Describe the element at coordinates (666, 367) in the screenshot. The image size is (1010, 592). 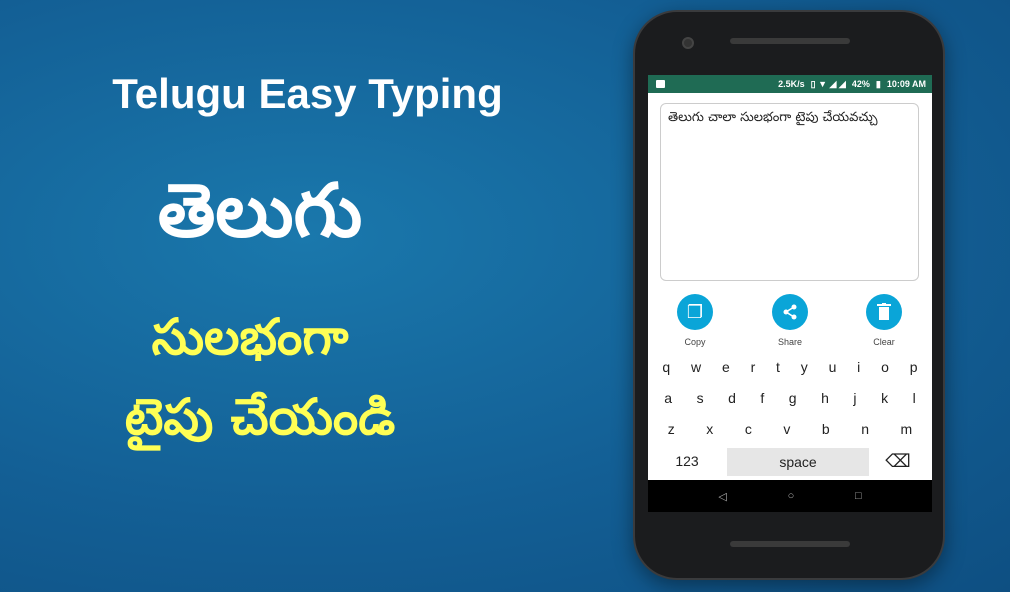
I see `key-q: q` at that location.